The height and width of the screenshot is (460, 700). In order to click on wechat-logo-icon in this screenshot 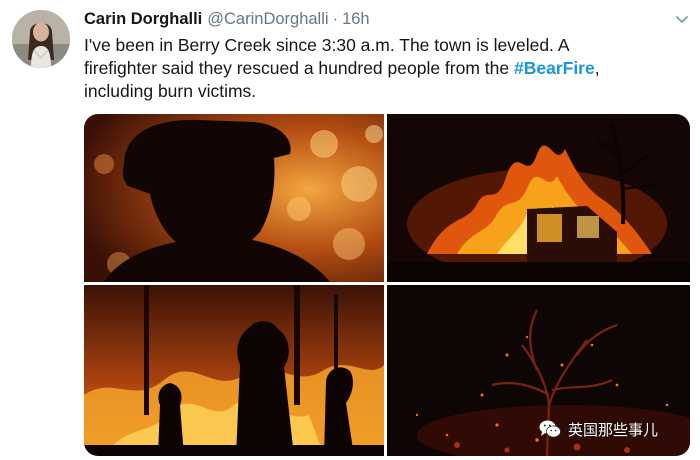, I will do `click(550, 429)`.